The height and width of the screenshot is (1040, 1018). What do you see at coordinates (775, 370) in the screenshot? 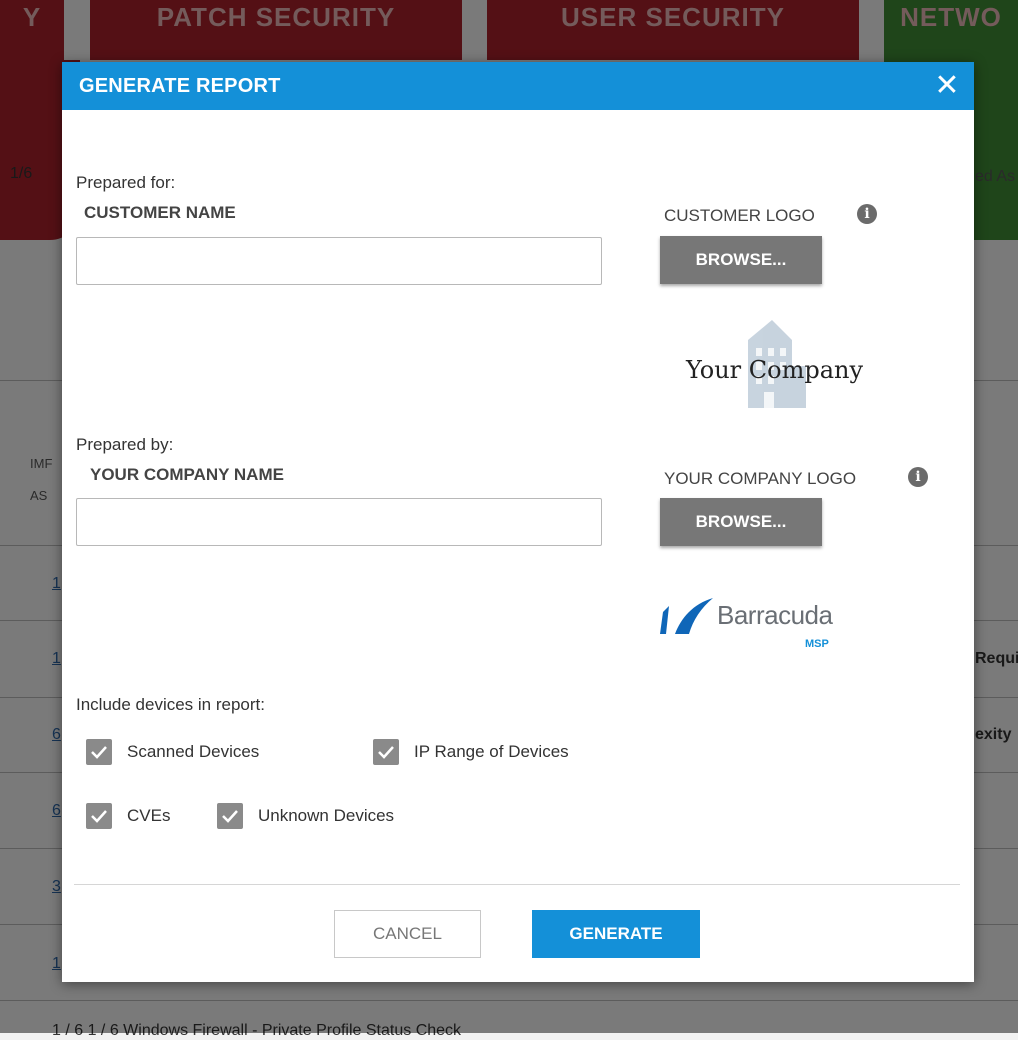
I see `customer-logo-text: Your Company` at bounding box center [775, 370].